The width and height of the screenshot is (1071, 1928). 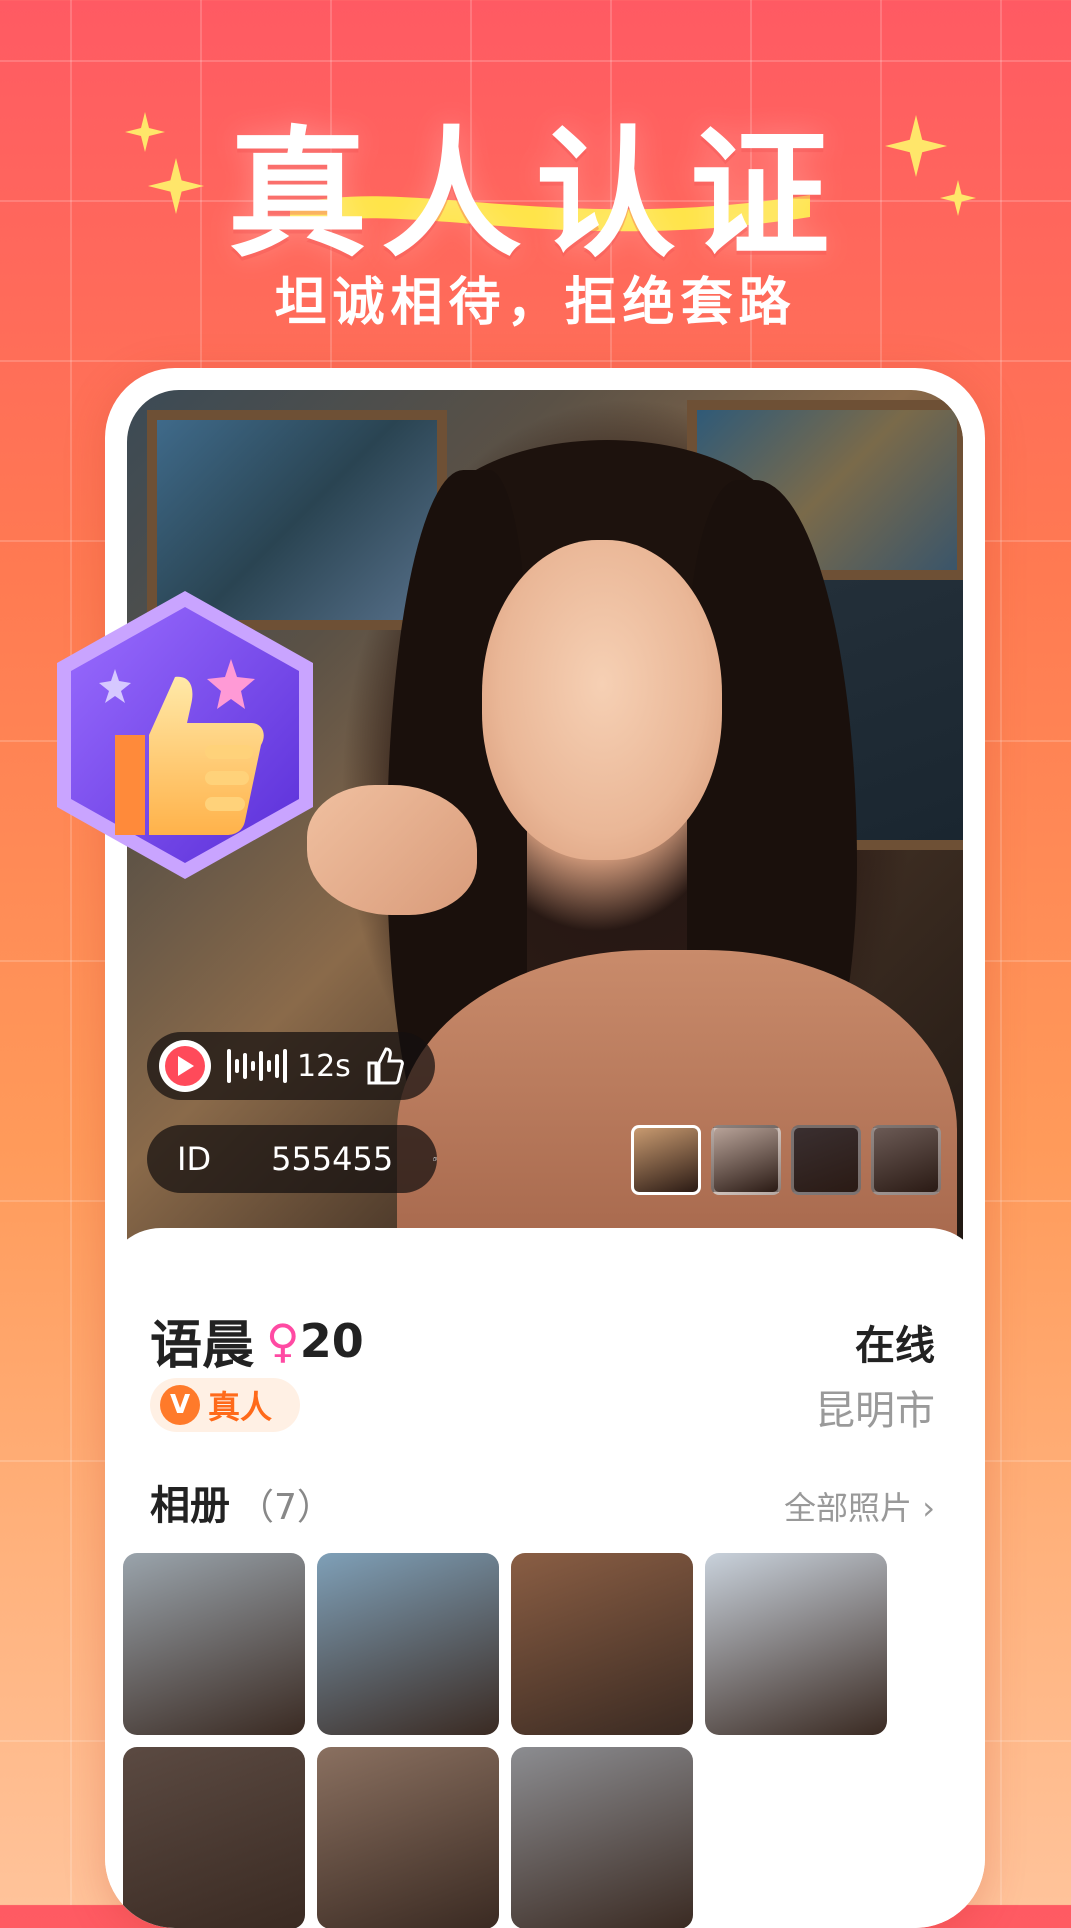 I want to click on album-title: 相册 （7）, so click(x=241, y=1502).